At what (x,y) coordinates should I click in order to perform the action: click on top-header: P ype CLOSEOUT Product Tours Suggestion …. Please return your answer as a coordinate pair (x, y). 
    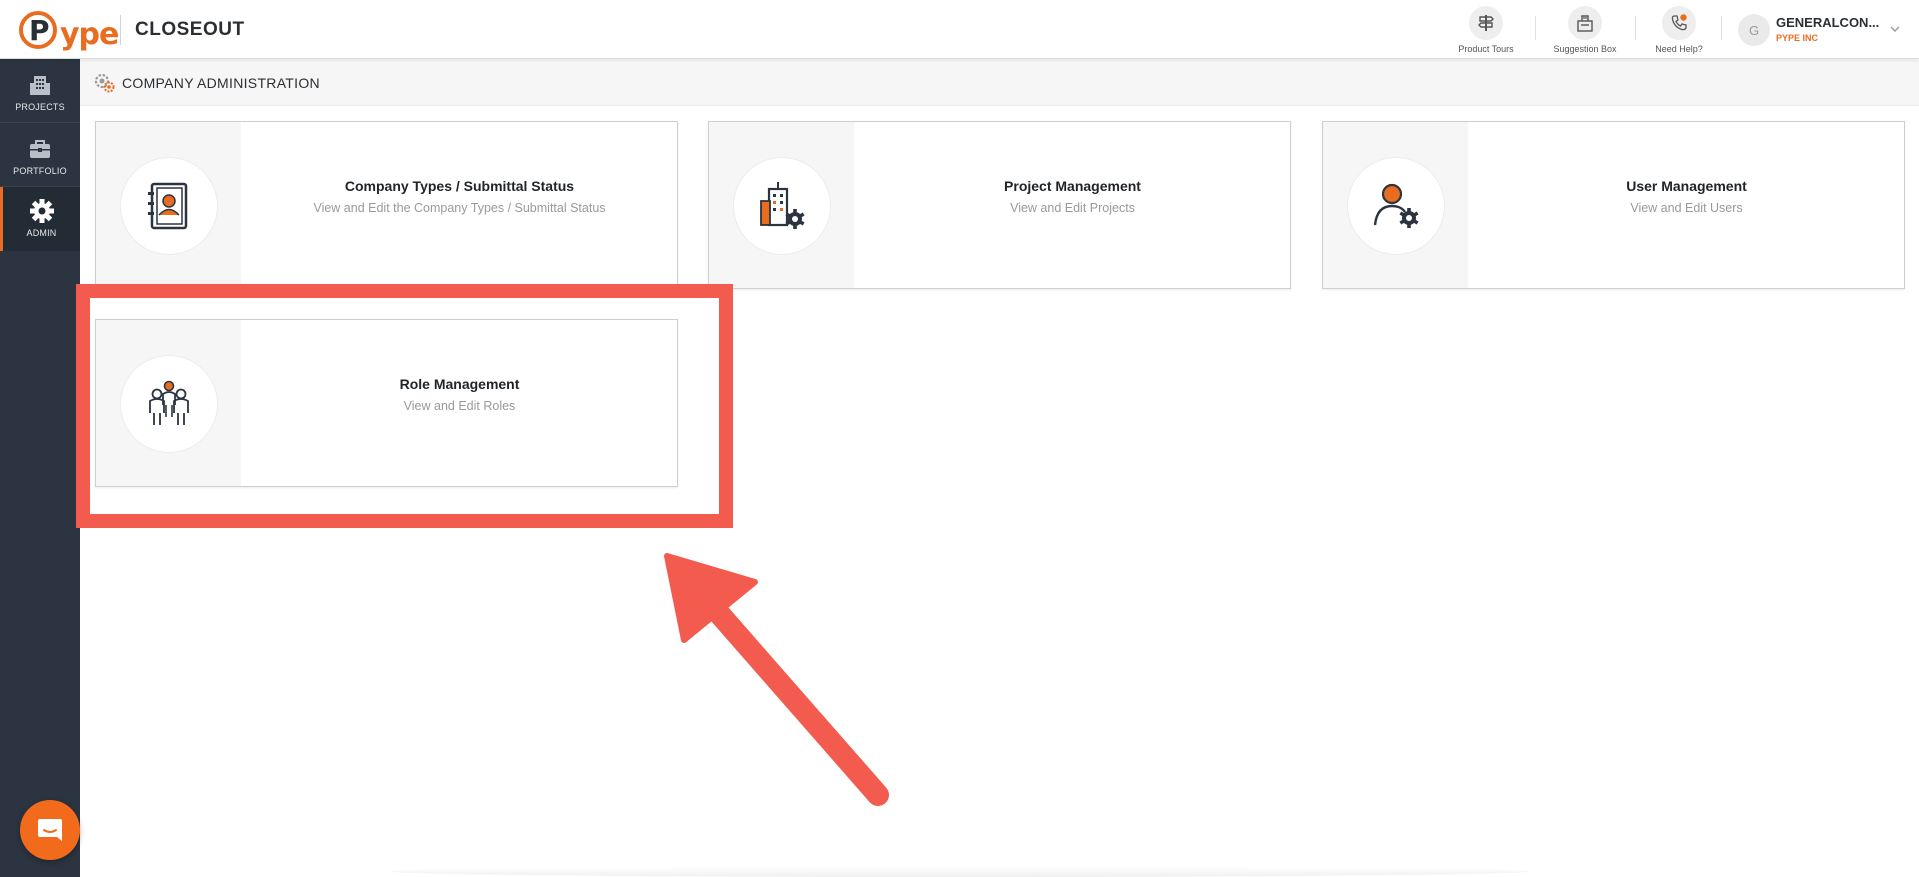
    Looking at the image, I should click on (959, 29).